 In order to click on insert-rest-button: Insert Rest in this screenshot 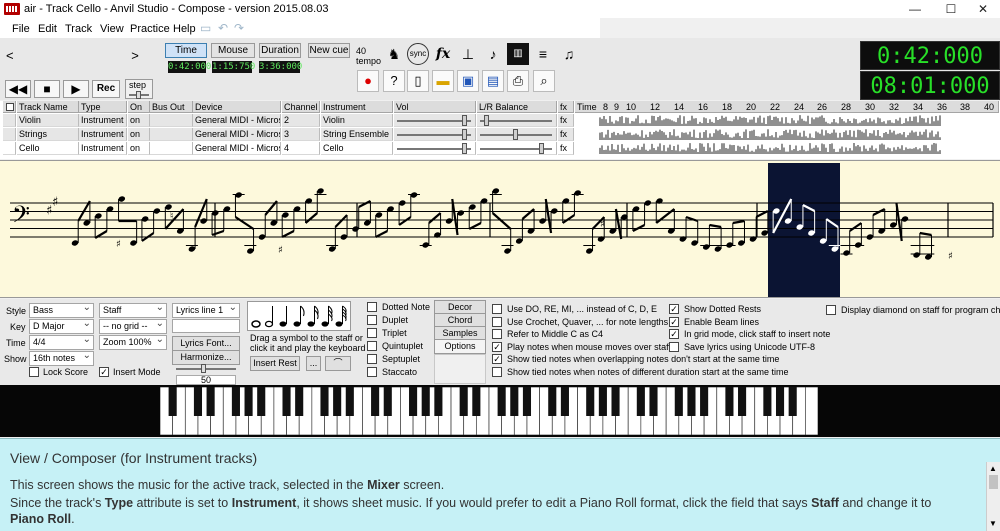, I will do `click(275, 363)`.